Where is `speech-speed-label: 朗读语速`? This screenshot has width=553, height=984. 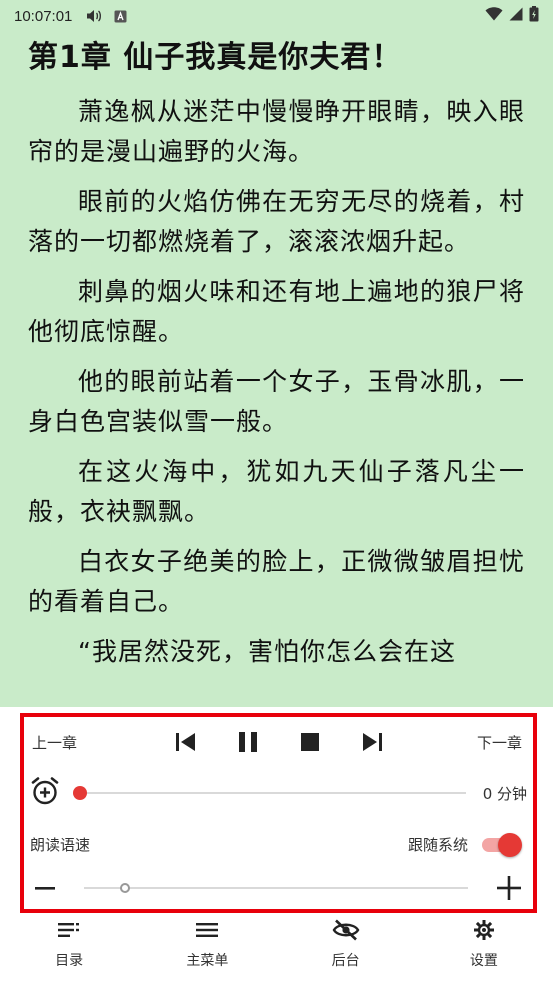
speech-speed-label: 朗读语速 is located at coordinates (60, 844).